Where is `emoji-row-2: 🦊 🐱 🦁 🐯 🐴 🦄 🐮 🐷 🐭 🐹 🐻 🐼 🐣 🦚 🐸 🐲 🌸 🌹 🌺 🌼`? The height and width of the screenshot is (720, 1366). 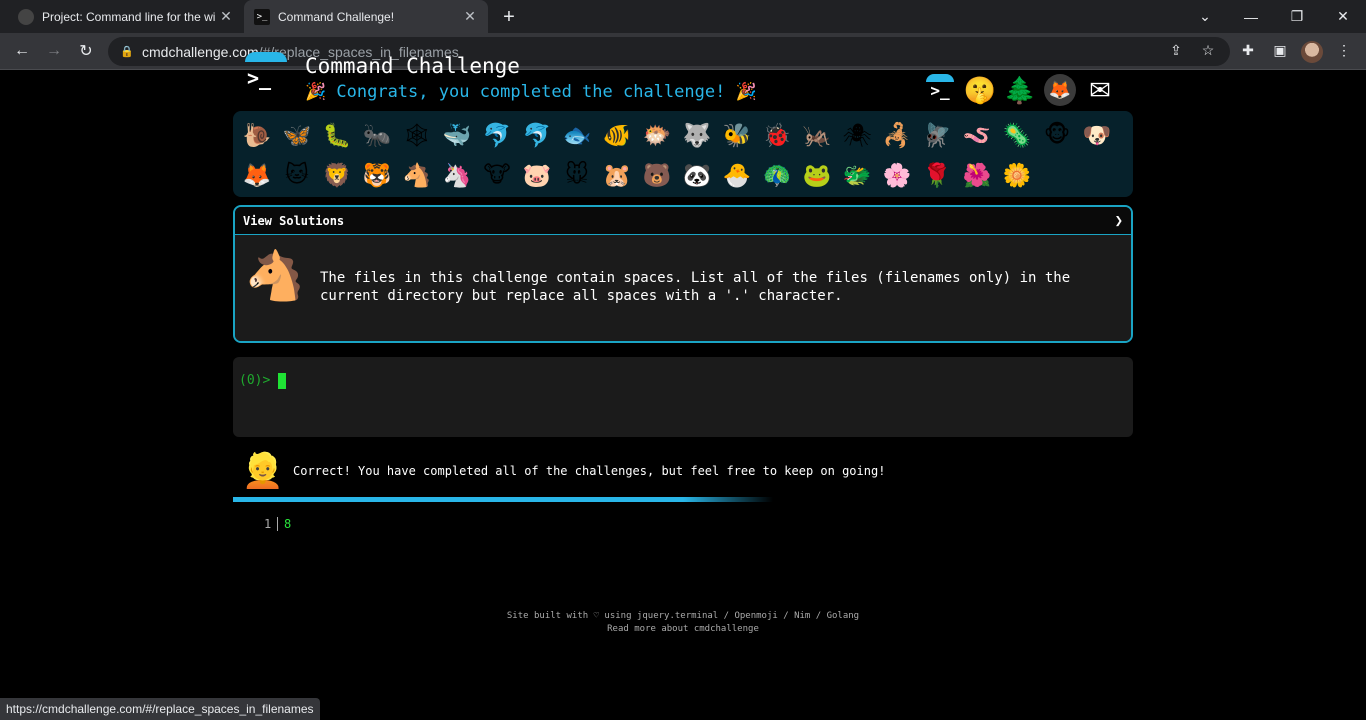 emoji-row-2: 🦊 🐱 🦁 🐯 🐴 🦄 🐮 🐷 🐭 🐹 🐻 🐼 🐣 🦚 🐸 🐲 🌸 🌹 🌺 🌼 is located at coordinates (683, 175).